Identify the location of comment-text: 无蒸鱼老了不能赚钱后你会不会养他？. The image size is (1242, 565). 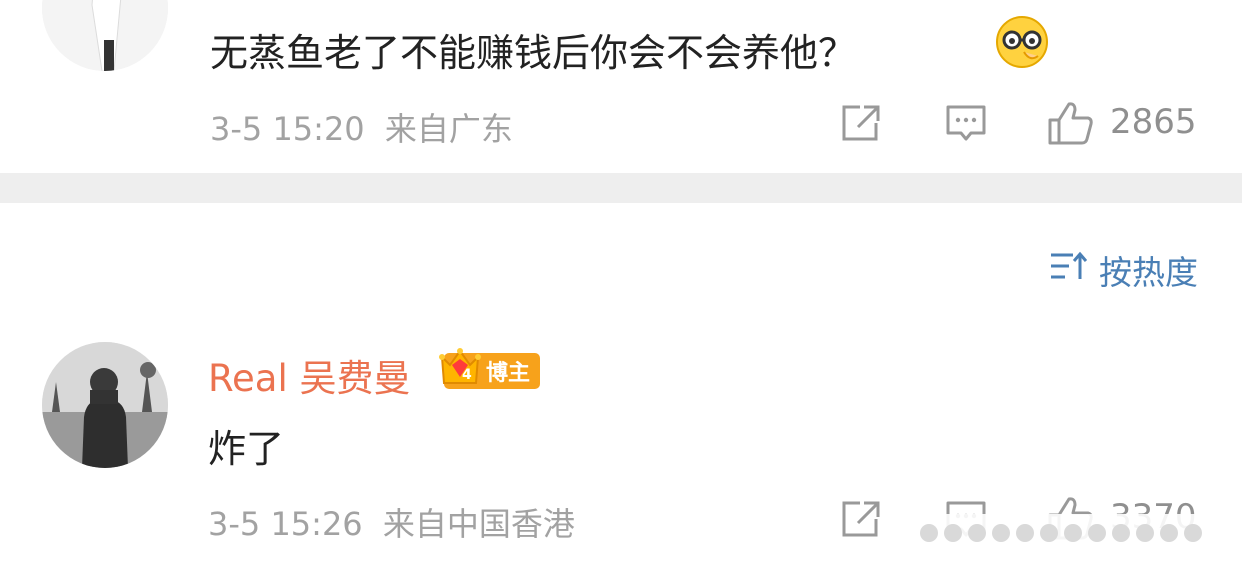
(533, 49).